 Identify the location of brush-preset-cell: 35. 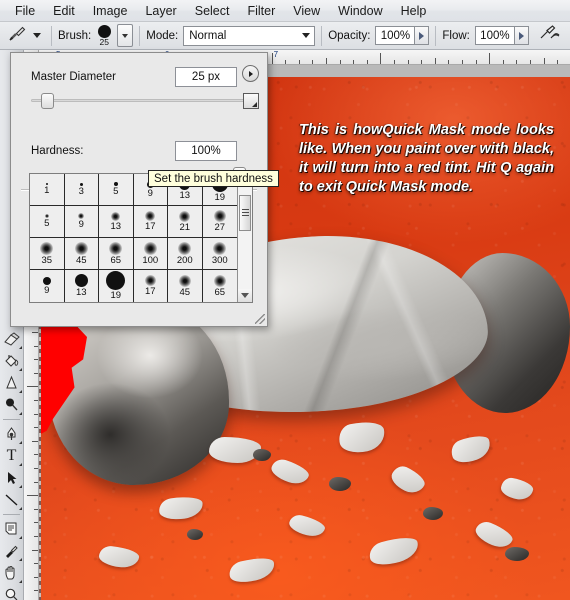
(47, 254).